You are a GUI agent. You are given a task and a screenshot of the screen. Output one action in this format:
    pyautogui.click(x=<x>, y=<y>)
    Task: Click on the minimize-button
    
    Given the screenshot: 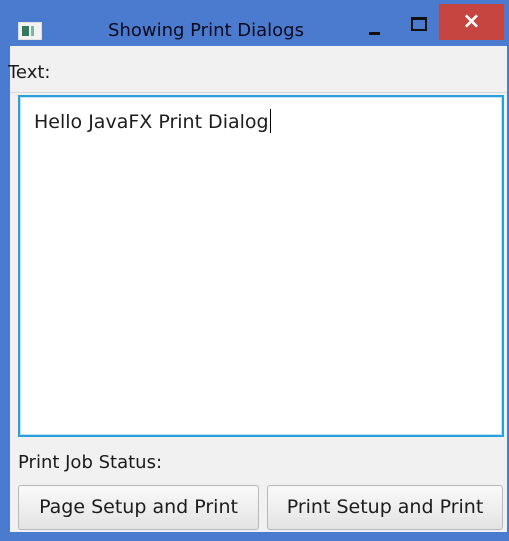 What is the action you would take?
    pyautogui.click(x=372, y=26)
    